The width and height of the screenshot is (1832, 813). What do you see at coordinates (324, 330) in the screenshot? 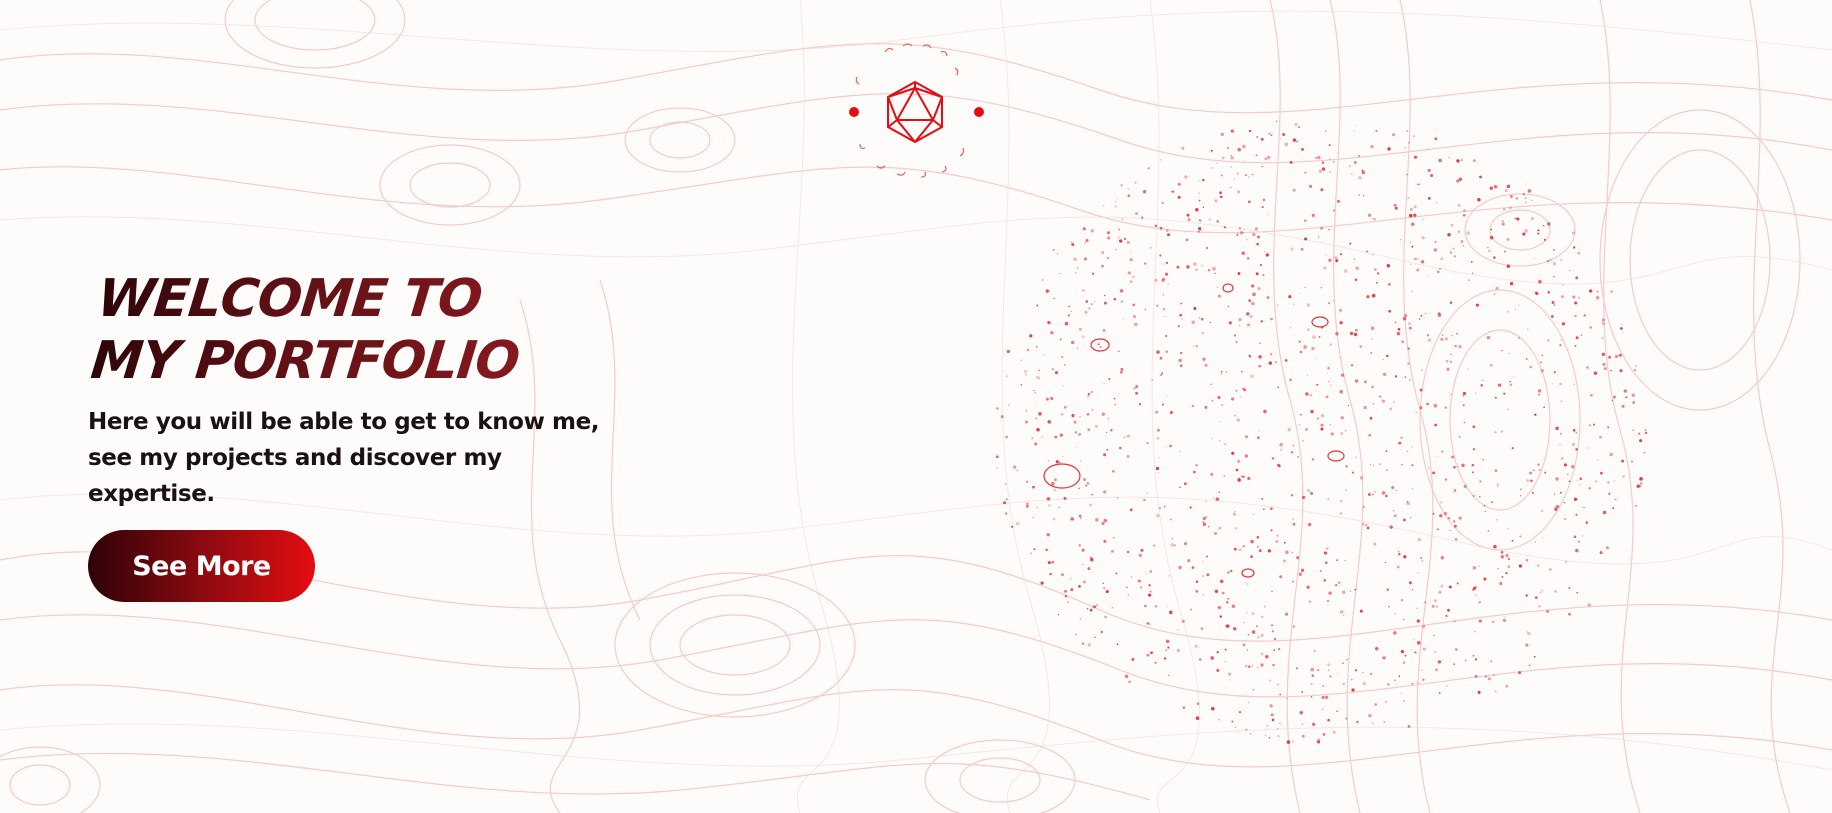
I see `hero-title: Welcome to my portfolio` at bounding box center [324, 330].